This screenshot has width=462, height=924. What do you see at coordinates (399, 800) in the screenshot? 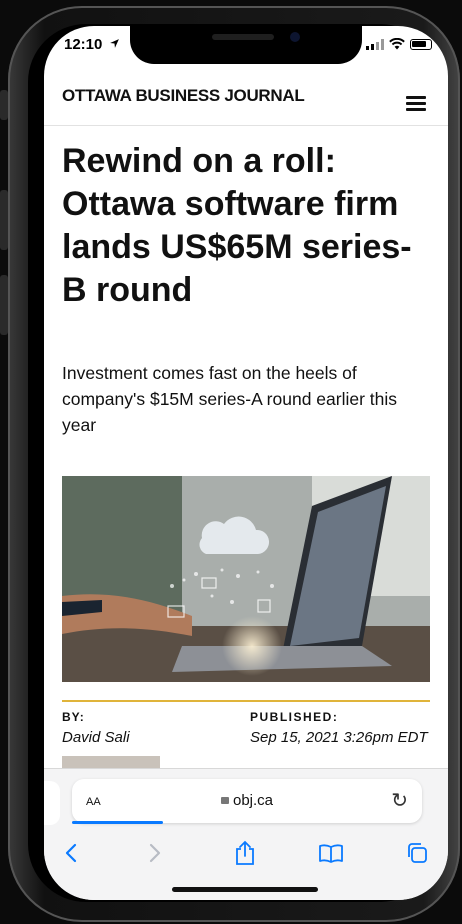
I see `reload-icon: ↻` at bounding box center [399, 800].